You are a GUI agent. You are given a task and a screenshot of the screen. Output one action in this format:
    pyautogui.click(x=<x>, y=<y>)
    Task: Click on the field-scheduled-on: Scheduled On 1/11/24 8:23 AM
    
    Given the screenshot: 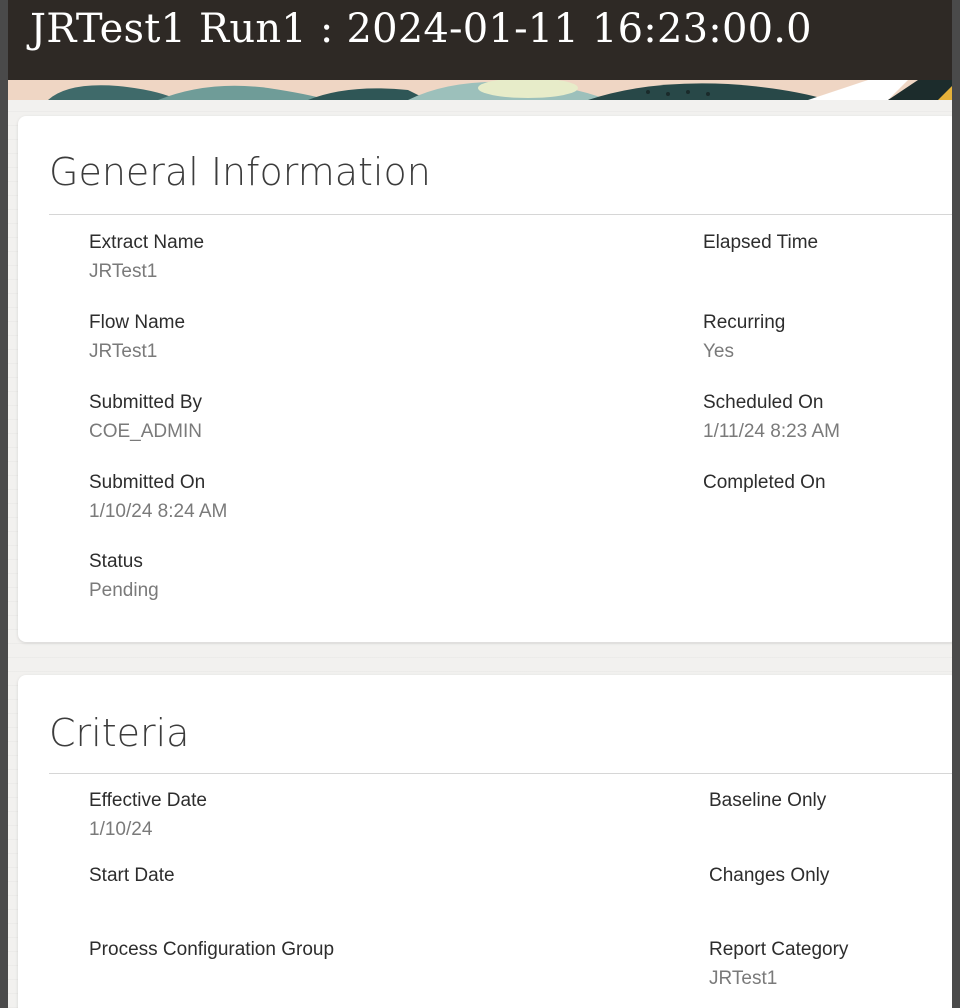 What is the action you would take?
    pyautogui.click(x=771, y=417)
    